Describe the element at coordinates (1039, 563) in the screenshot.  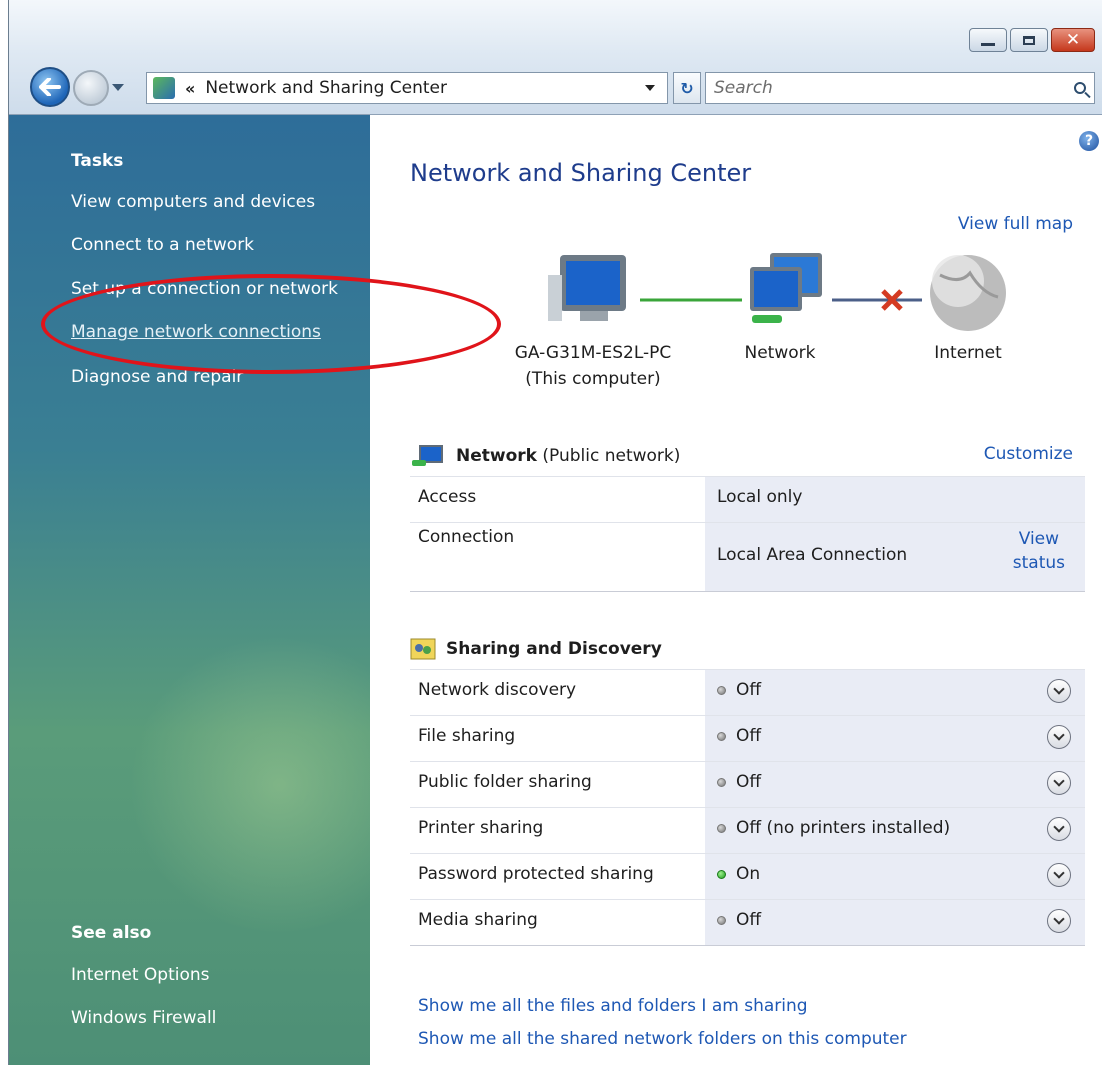
I see `view-status-line2: status` at that location.